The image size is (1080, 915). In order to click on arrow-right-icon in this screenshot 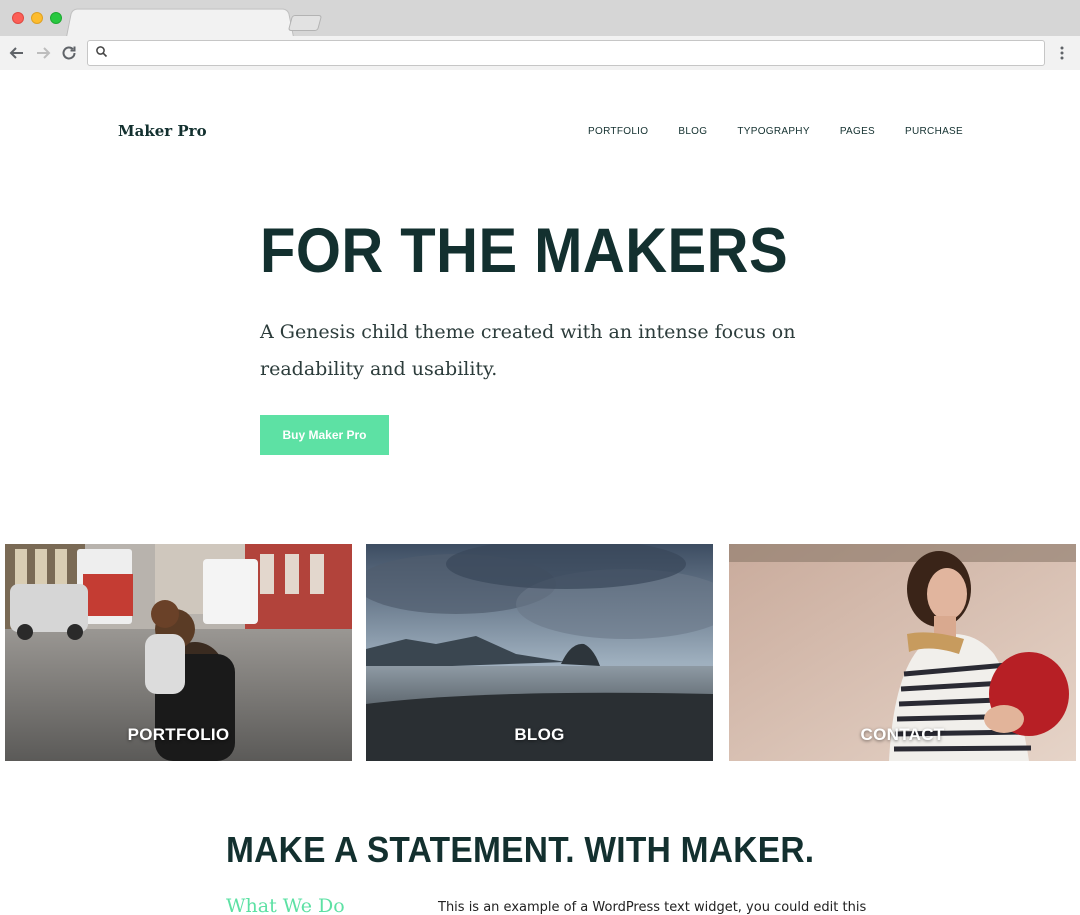, I will do `click(44, 53)`.